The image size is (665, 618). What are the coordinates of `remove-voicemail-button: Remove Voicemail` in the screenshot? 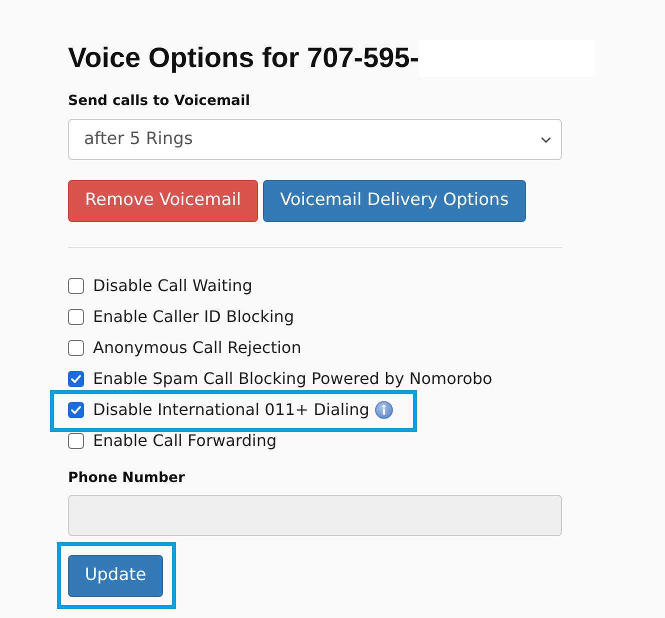 It's located at (163, 201).